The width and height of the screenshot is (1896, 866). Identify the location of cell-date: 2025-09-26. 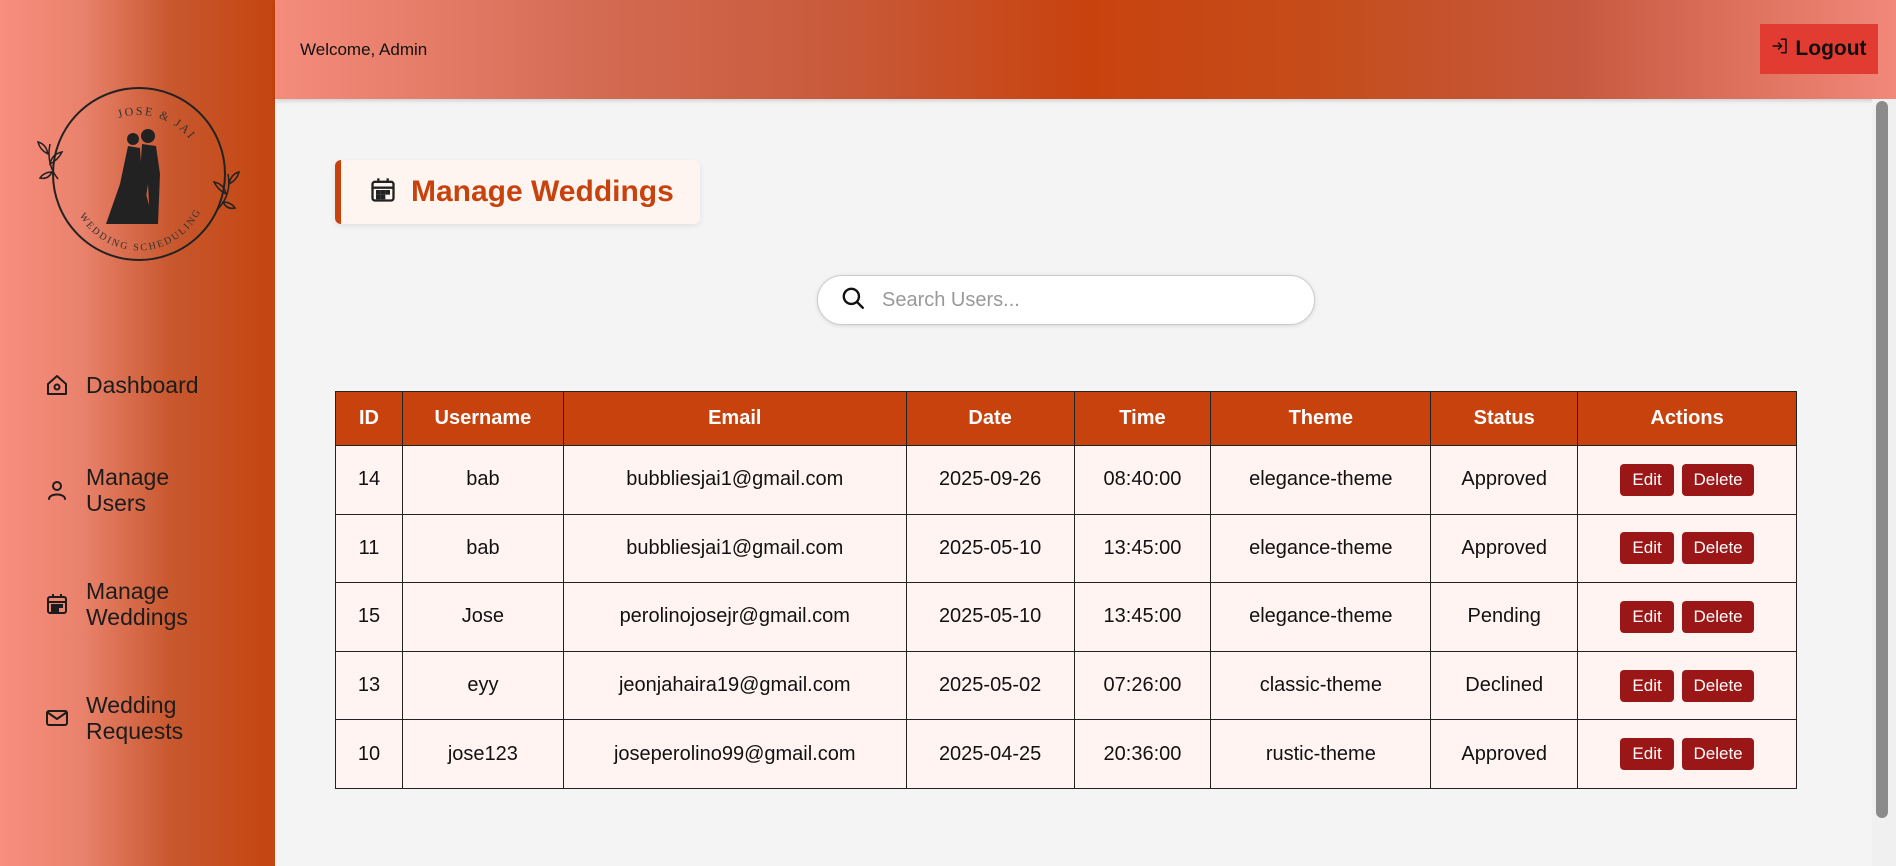
(990, 480).